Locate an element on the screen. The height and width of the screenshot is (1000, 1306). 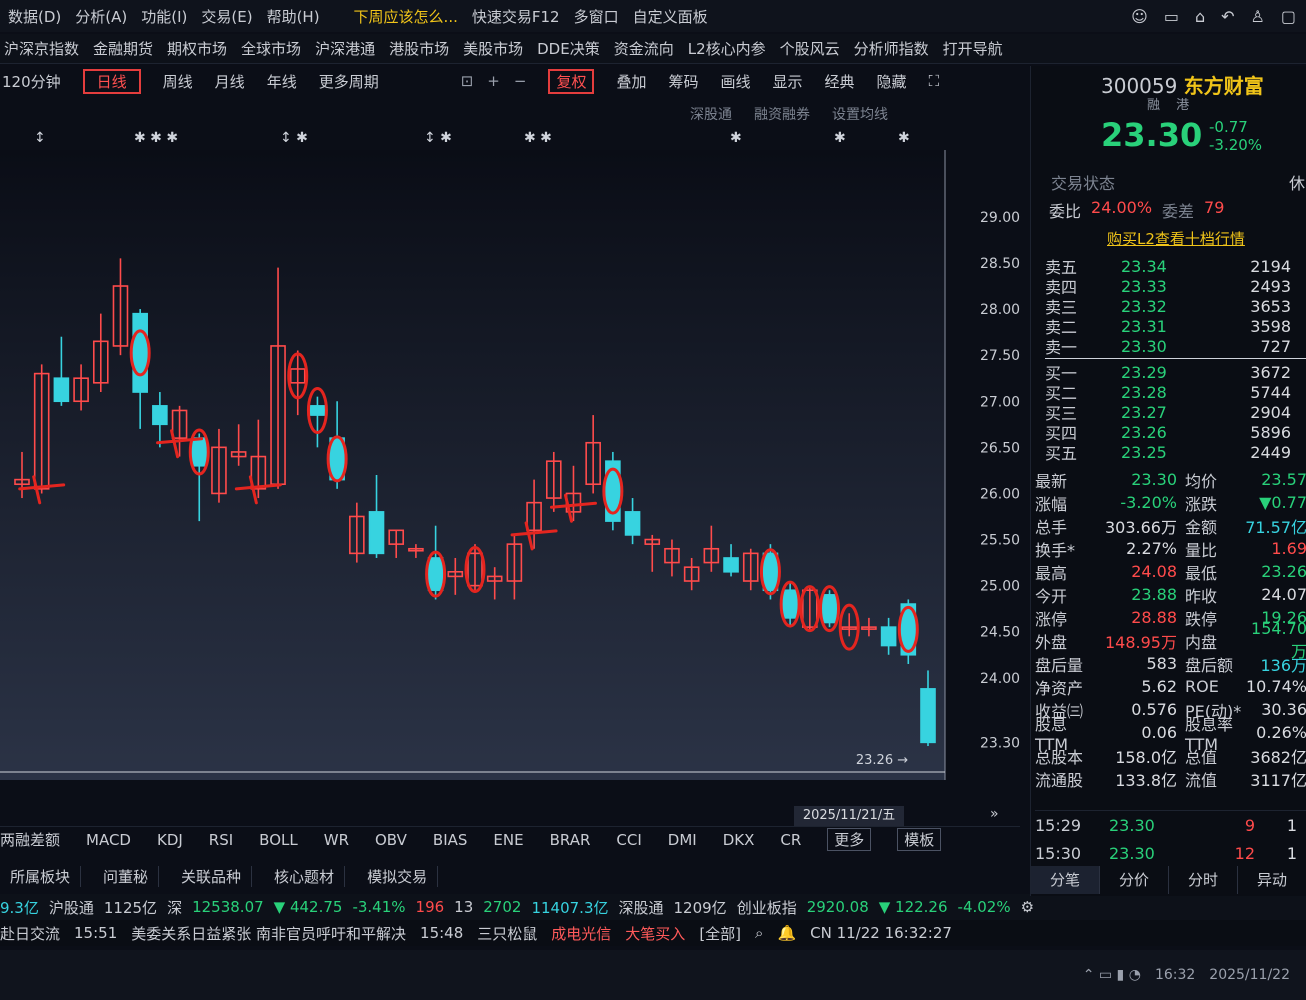
bid-row: 买五 23.25 2449 is located at coordinates (1168, 453).